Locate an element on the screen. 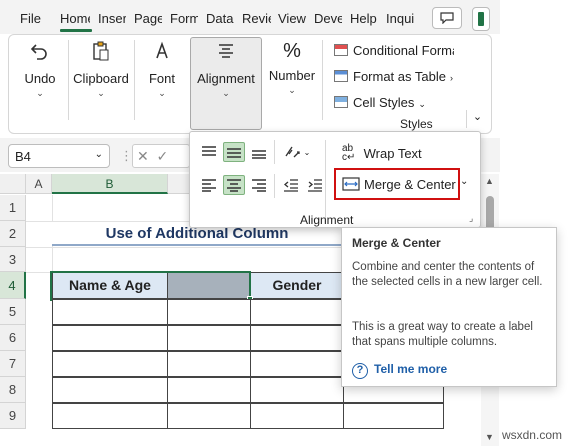  cell-styles-button: Cell Styles ⌄ is located at coordinates (380, 102).